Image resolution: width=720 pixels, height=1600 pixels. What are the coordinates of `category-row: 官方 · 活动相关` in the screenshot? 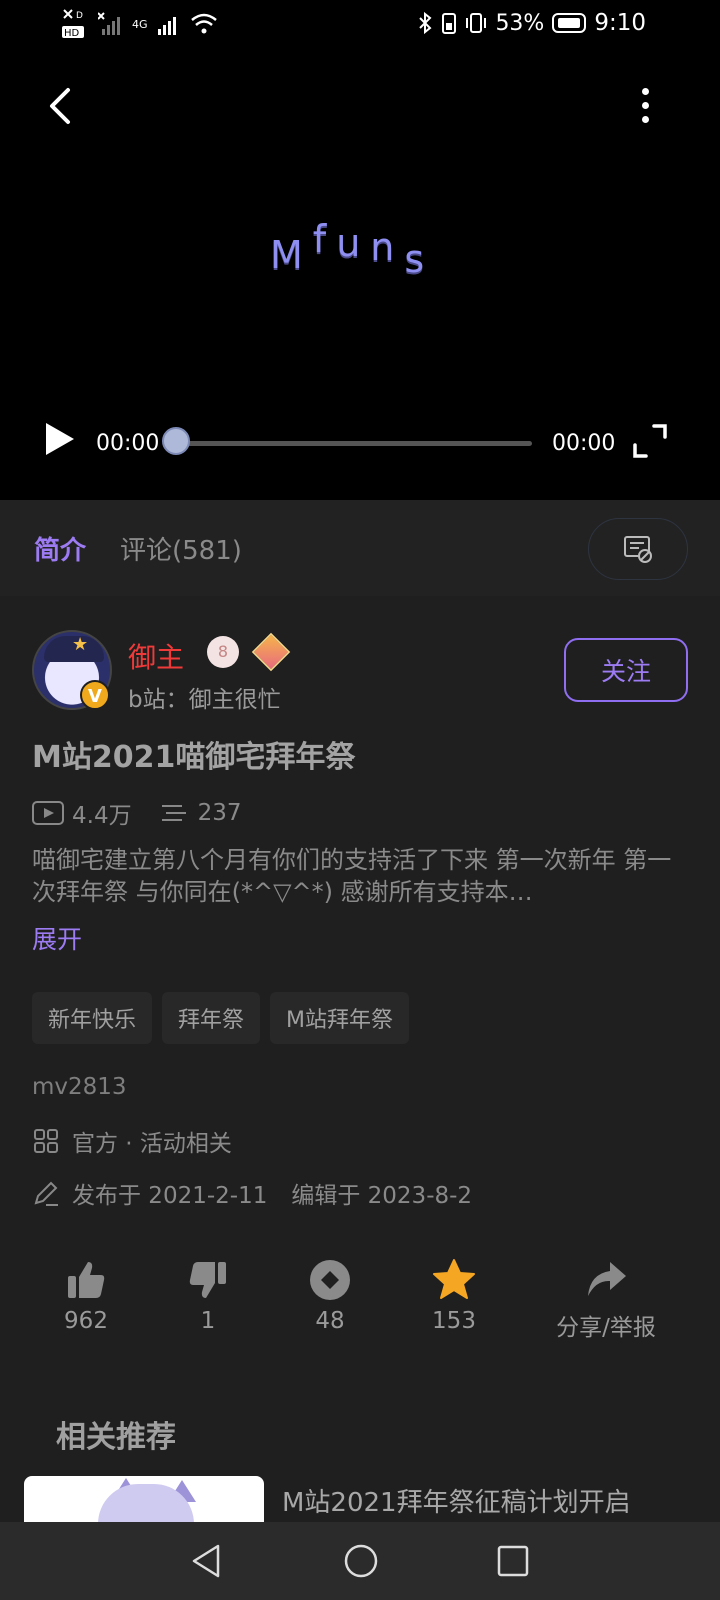 It's located at (132, 1141).